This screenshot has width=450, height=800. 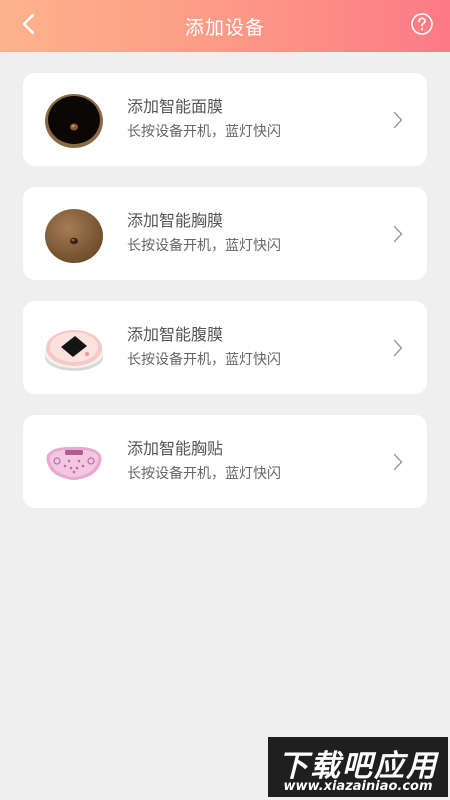 What do you see at coordinates (175, 220) in the screenshot?
I see `device-name: 添加智能胸膜` at bounding box center [175, 220].